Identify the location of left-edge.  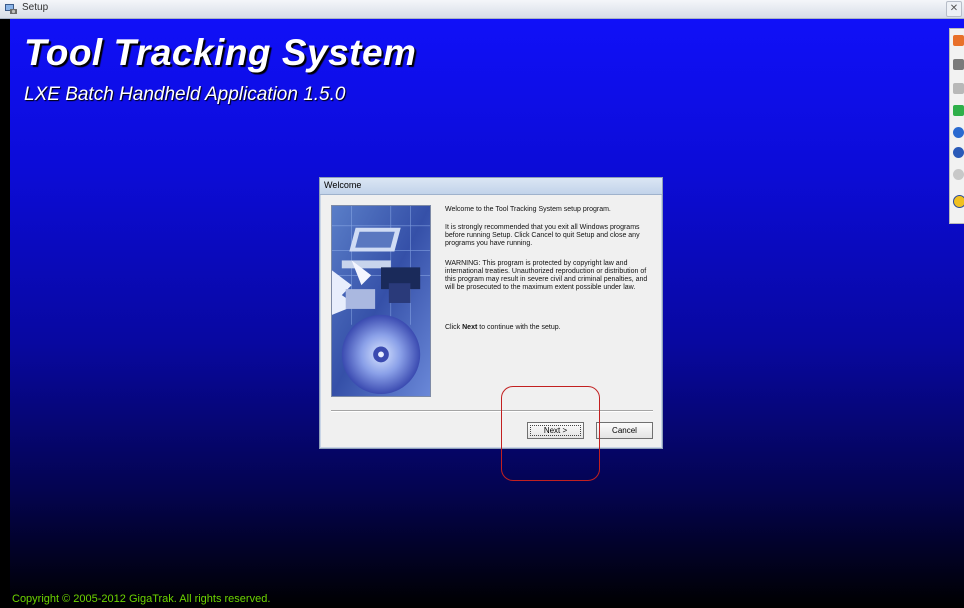
(5, 313).